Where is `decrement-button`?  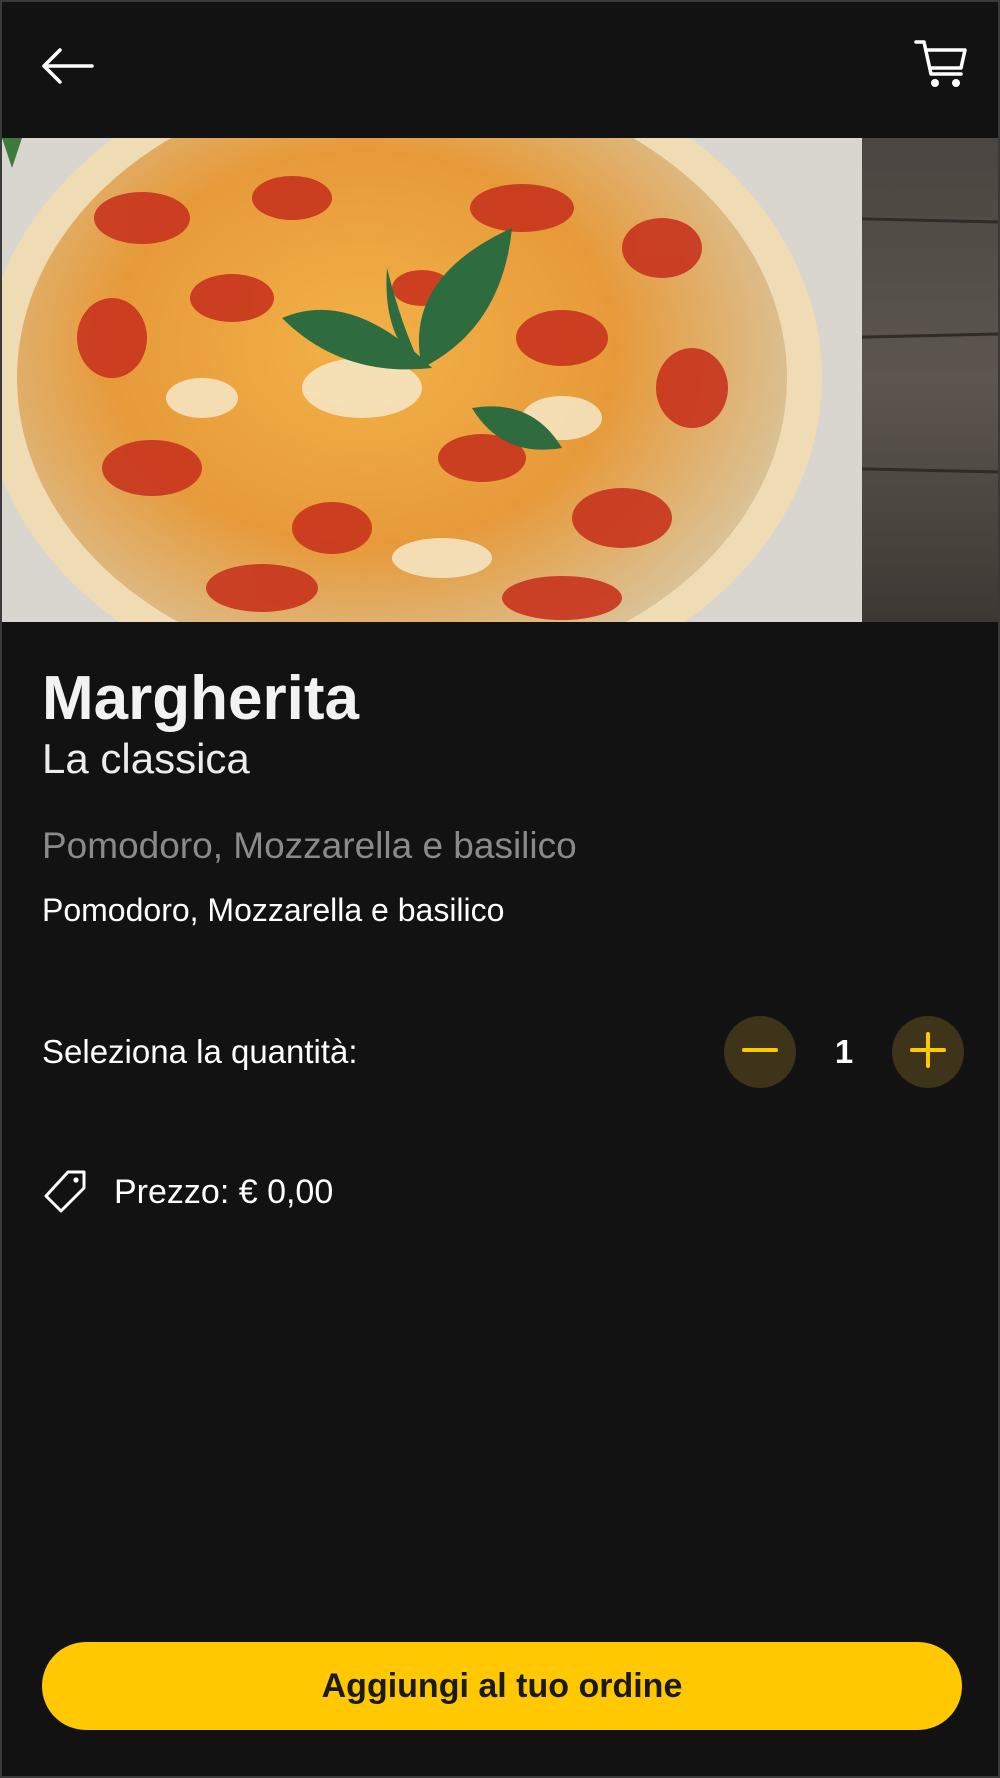
decrement-button is located at coordinates (760, 1052).